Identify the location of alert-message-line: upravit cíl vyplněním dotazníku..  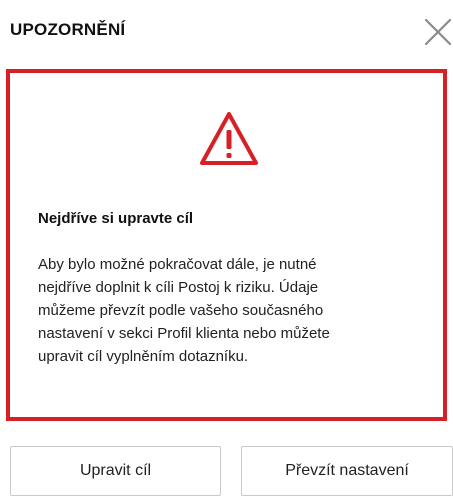
(143, 356).